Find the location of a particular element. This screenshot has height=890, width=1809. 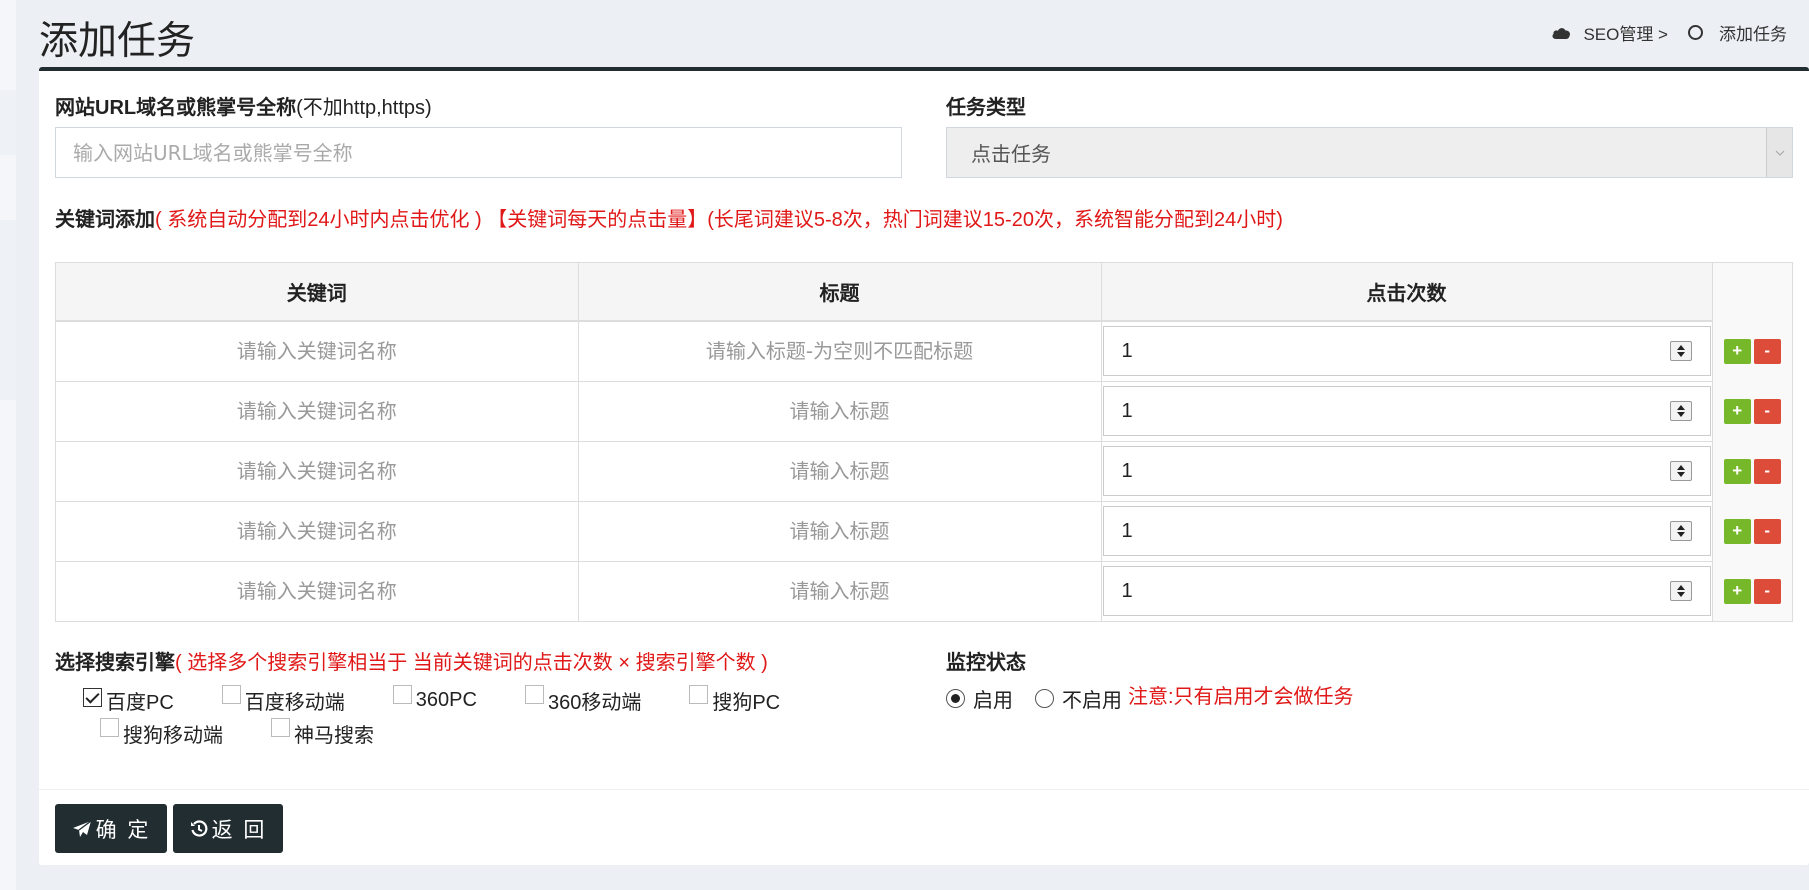

checkbox-sogou-mobile: 搜狗移动端 is located at coordinates (161, 733).